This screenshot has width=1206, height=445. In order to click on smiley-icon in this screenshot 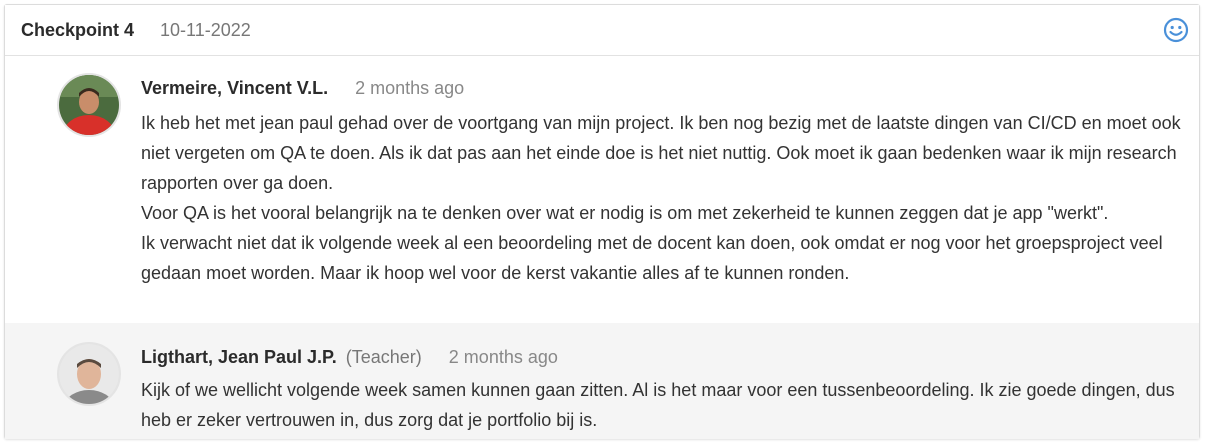, I will do `click(1176, 30)`.